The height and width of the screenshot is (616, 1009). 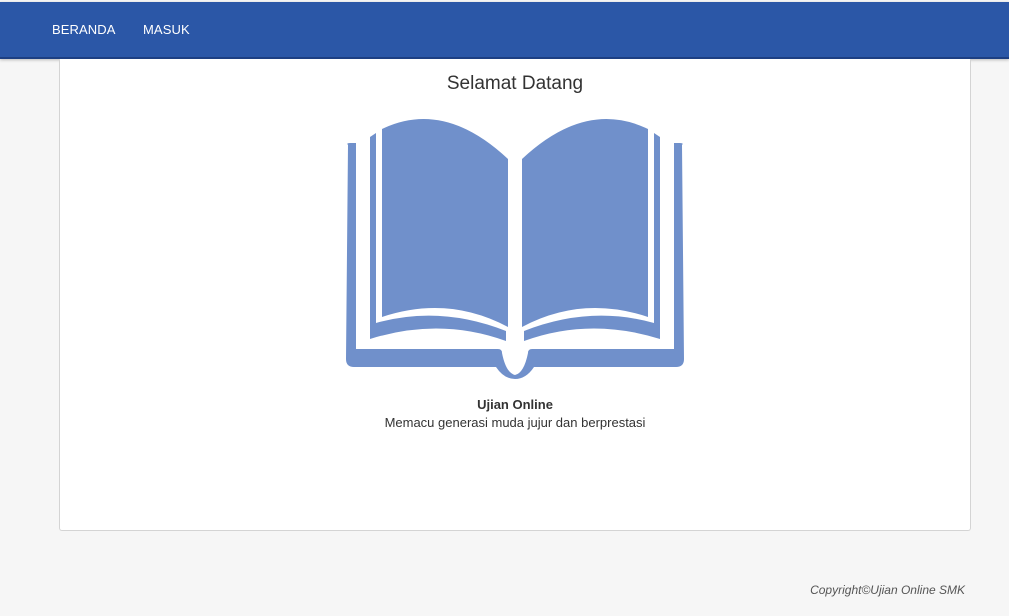 What do you see at coordinates (84, 29) in the screenshot?
I see `nav-link-beranda: BERANDA` at bounding box center [84, 29].